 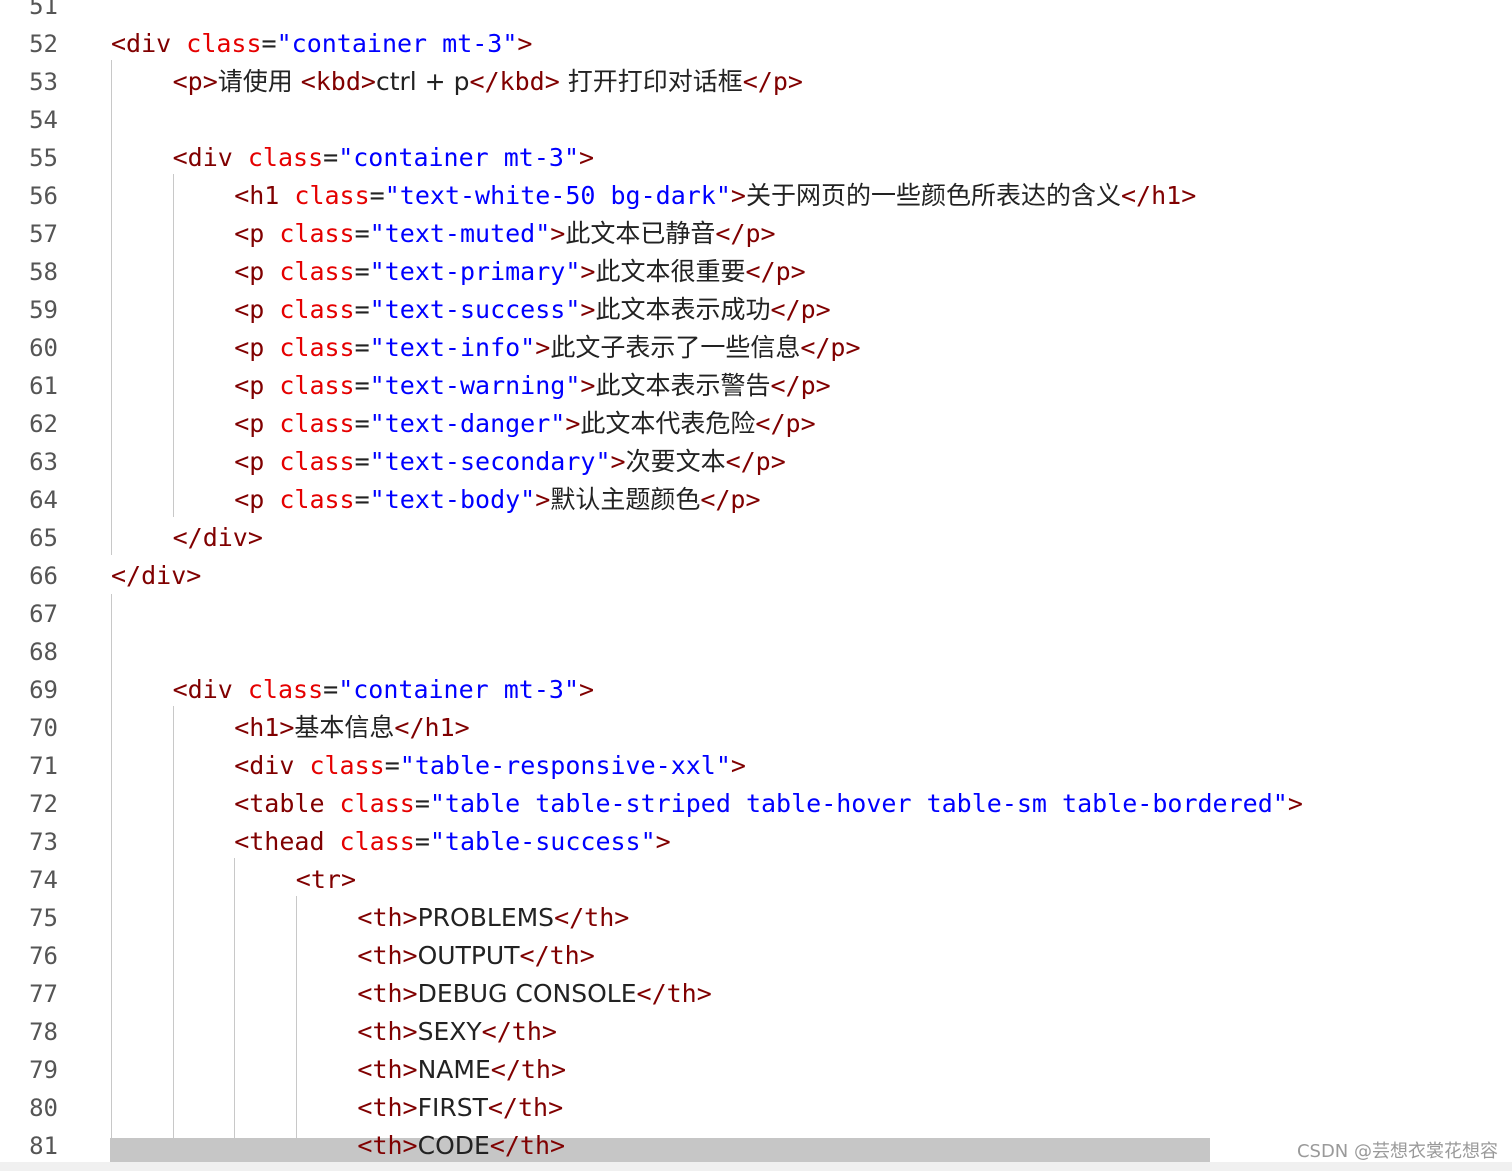 I want to click on line-code: <tr>, so click(x=326, y=880).